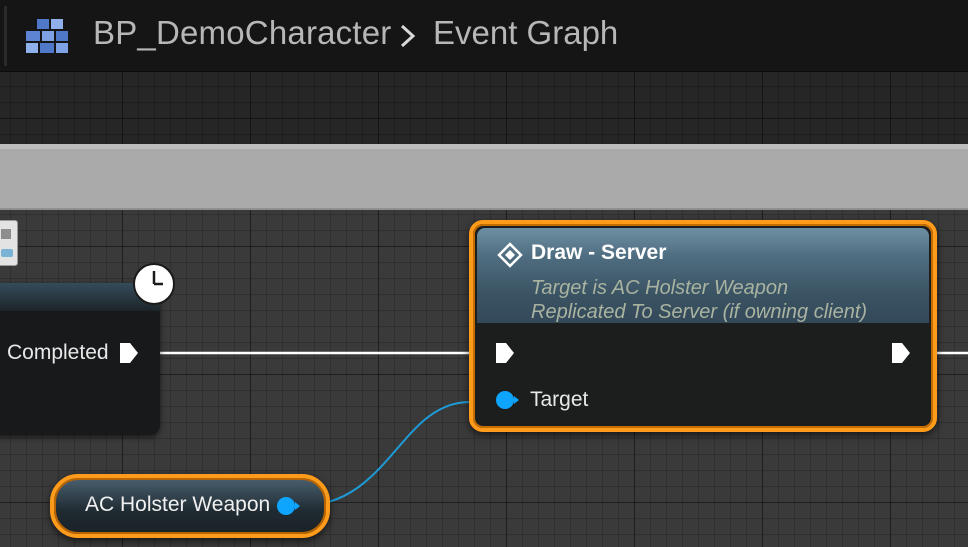 The image size is (968, 547). I want to click on node-type-icon, so click(9, 243).